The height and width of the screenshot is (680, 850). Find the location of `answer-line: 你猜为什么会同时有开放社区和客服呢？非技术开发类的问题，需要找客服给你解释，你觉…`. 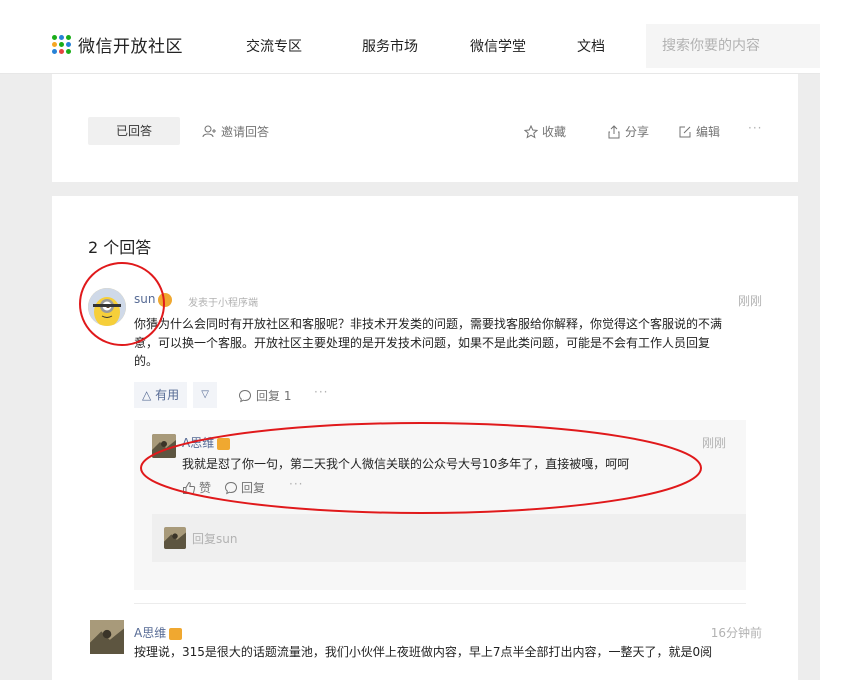

answer-line: 你猜为什么会同时有开放社区和客服呢？非技术开发类的问题，需要找客服给你解释，你觉… is located at coordinates (428, 324).